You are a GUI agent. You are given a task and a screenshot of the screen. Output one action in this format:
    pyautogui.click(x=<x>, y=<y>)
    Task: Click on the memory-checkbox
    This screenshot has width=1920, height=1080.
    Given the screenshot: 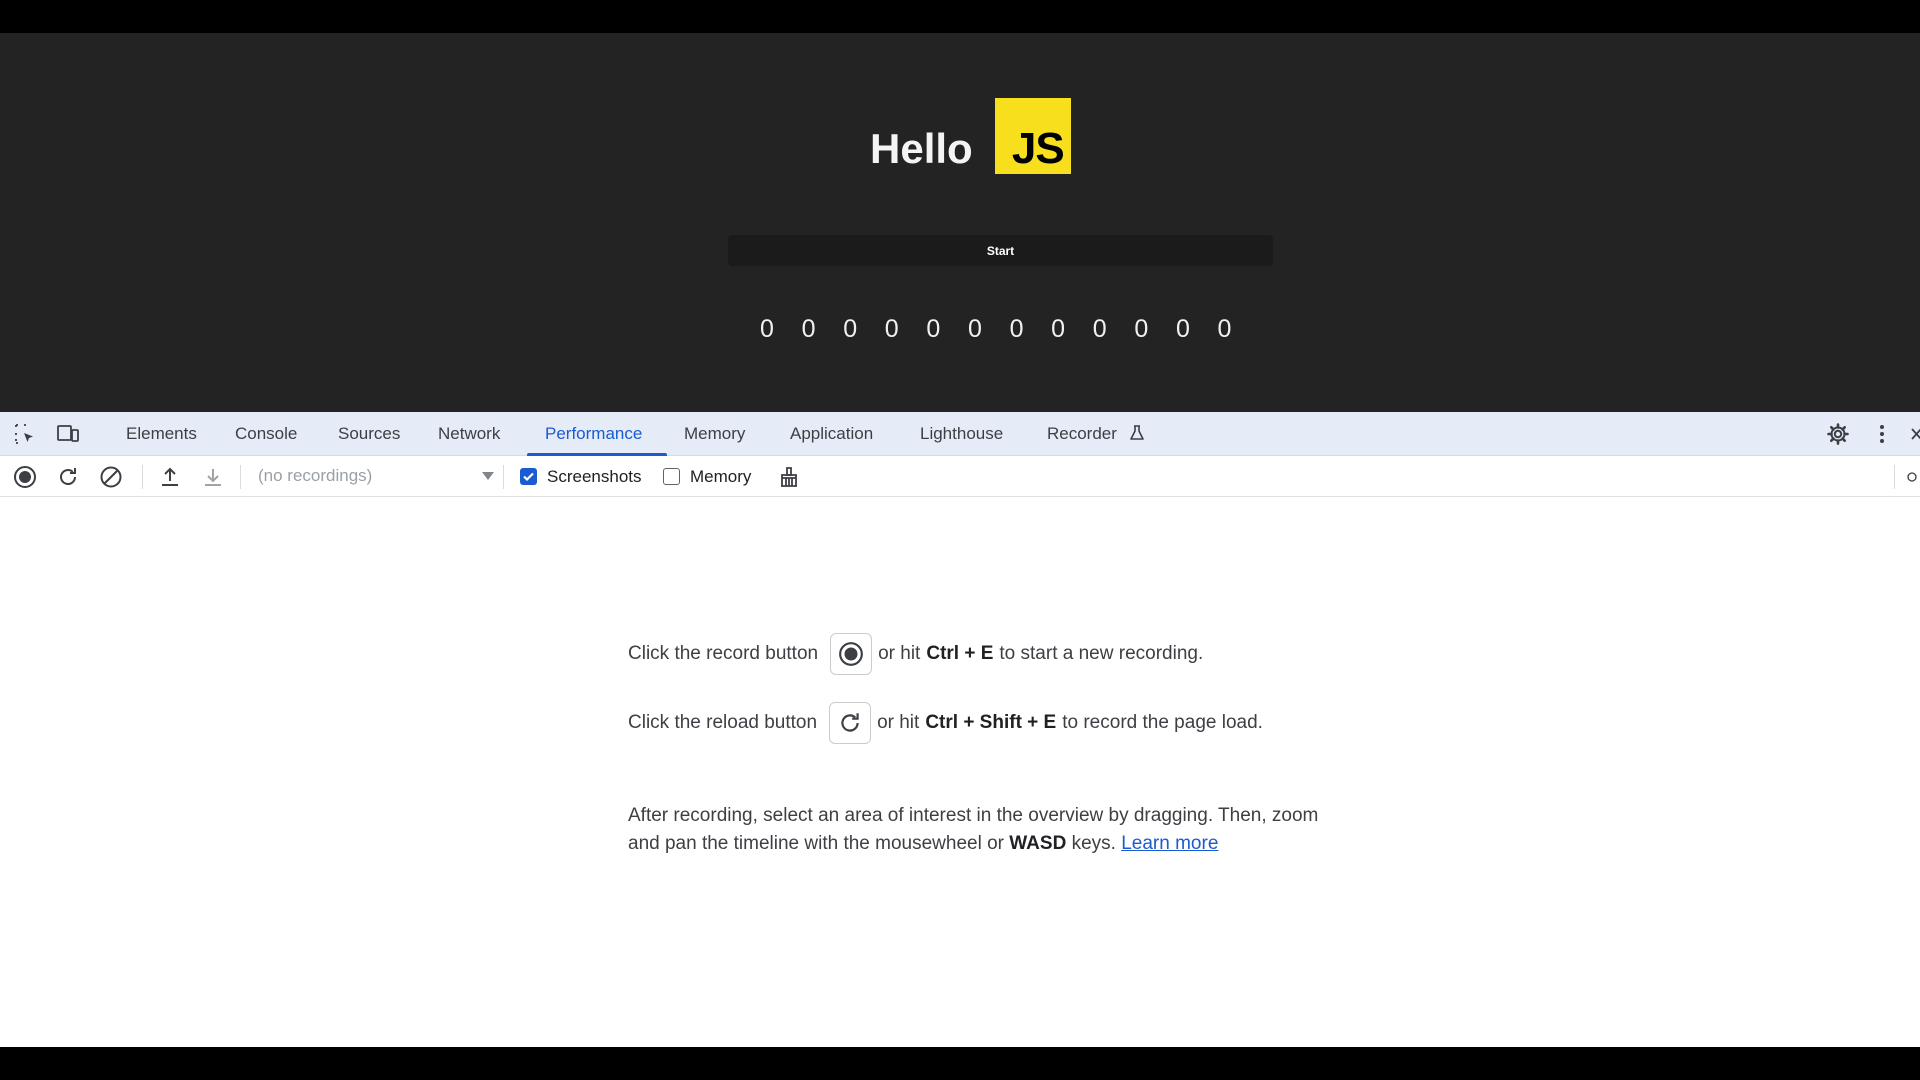 What is the action you would take?
    pyautogui.click(x=671, y=476)
    